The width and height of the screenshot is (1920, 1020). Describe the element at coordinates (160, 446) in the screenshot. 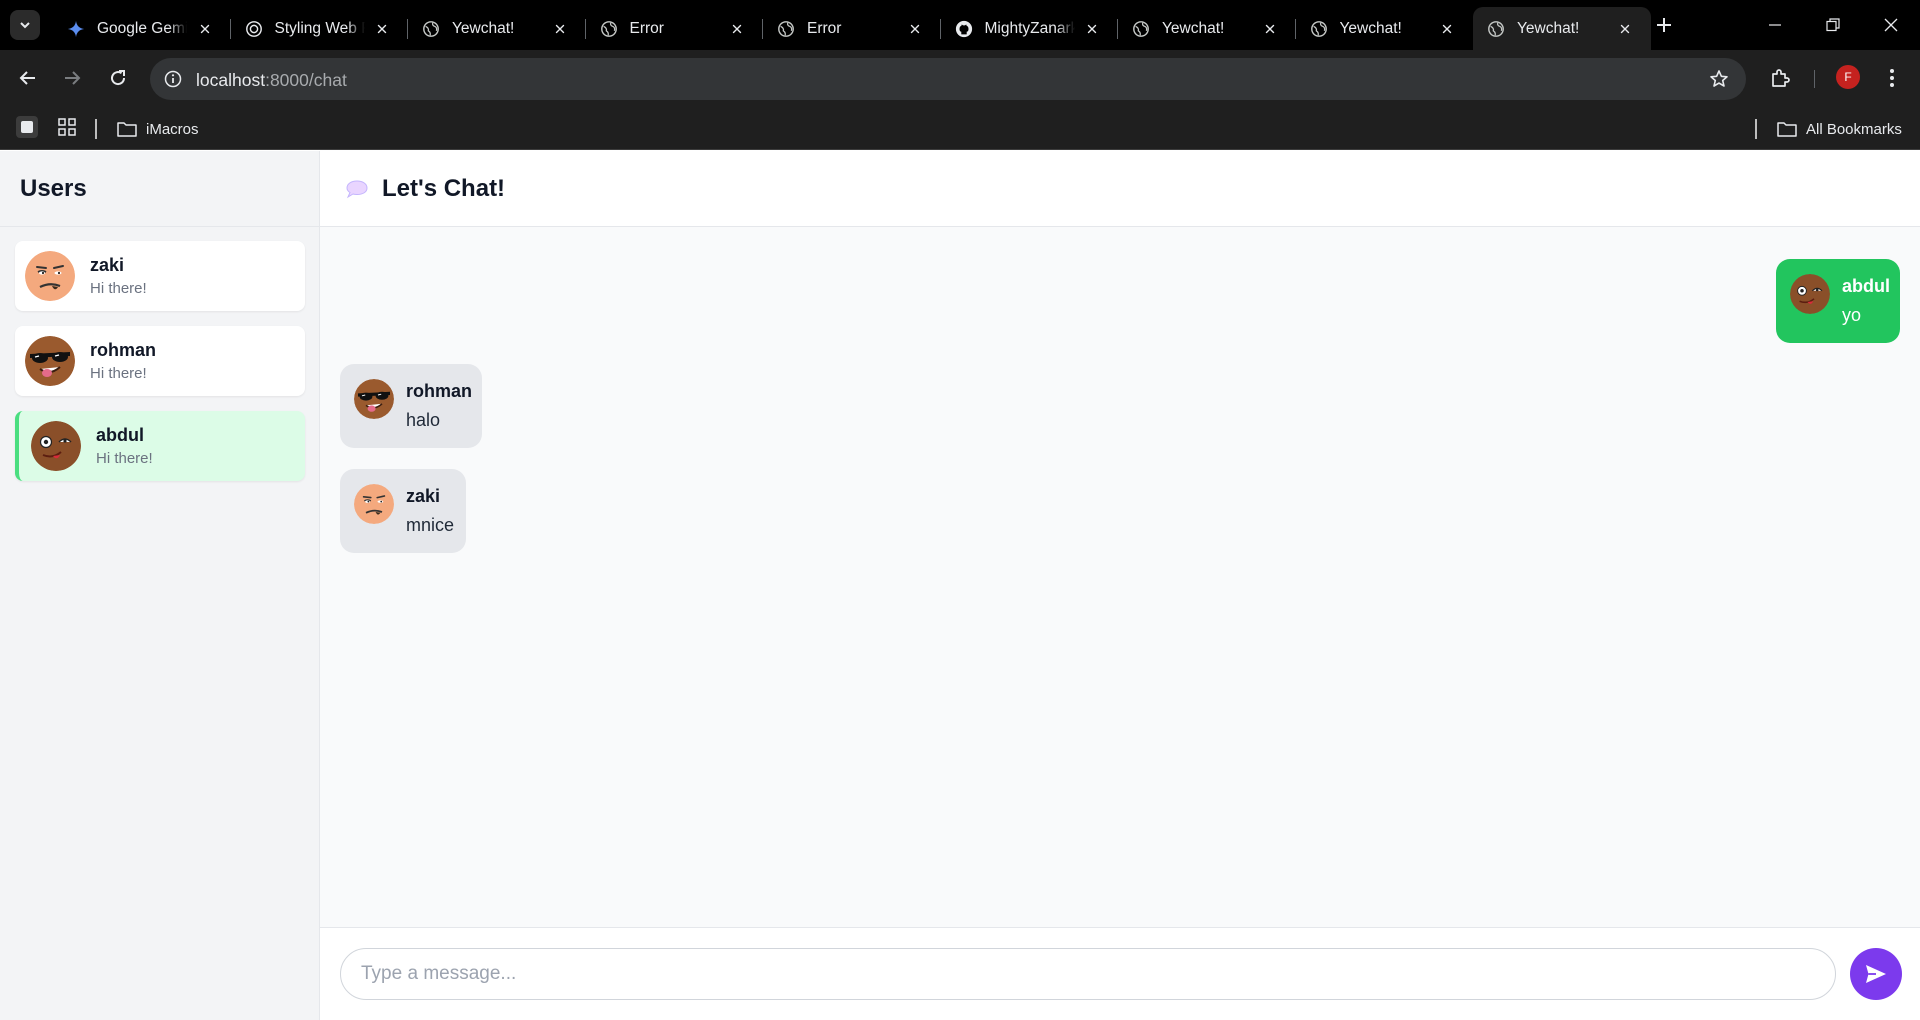

I see `user-item-abdul: abdul Hi there!` at that location.